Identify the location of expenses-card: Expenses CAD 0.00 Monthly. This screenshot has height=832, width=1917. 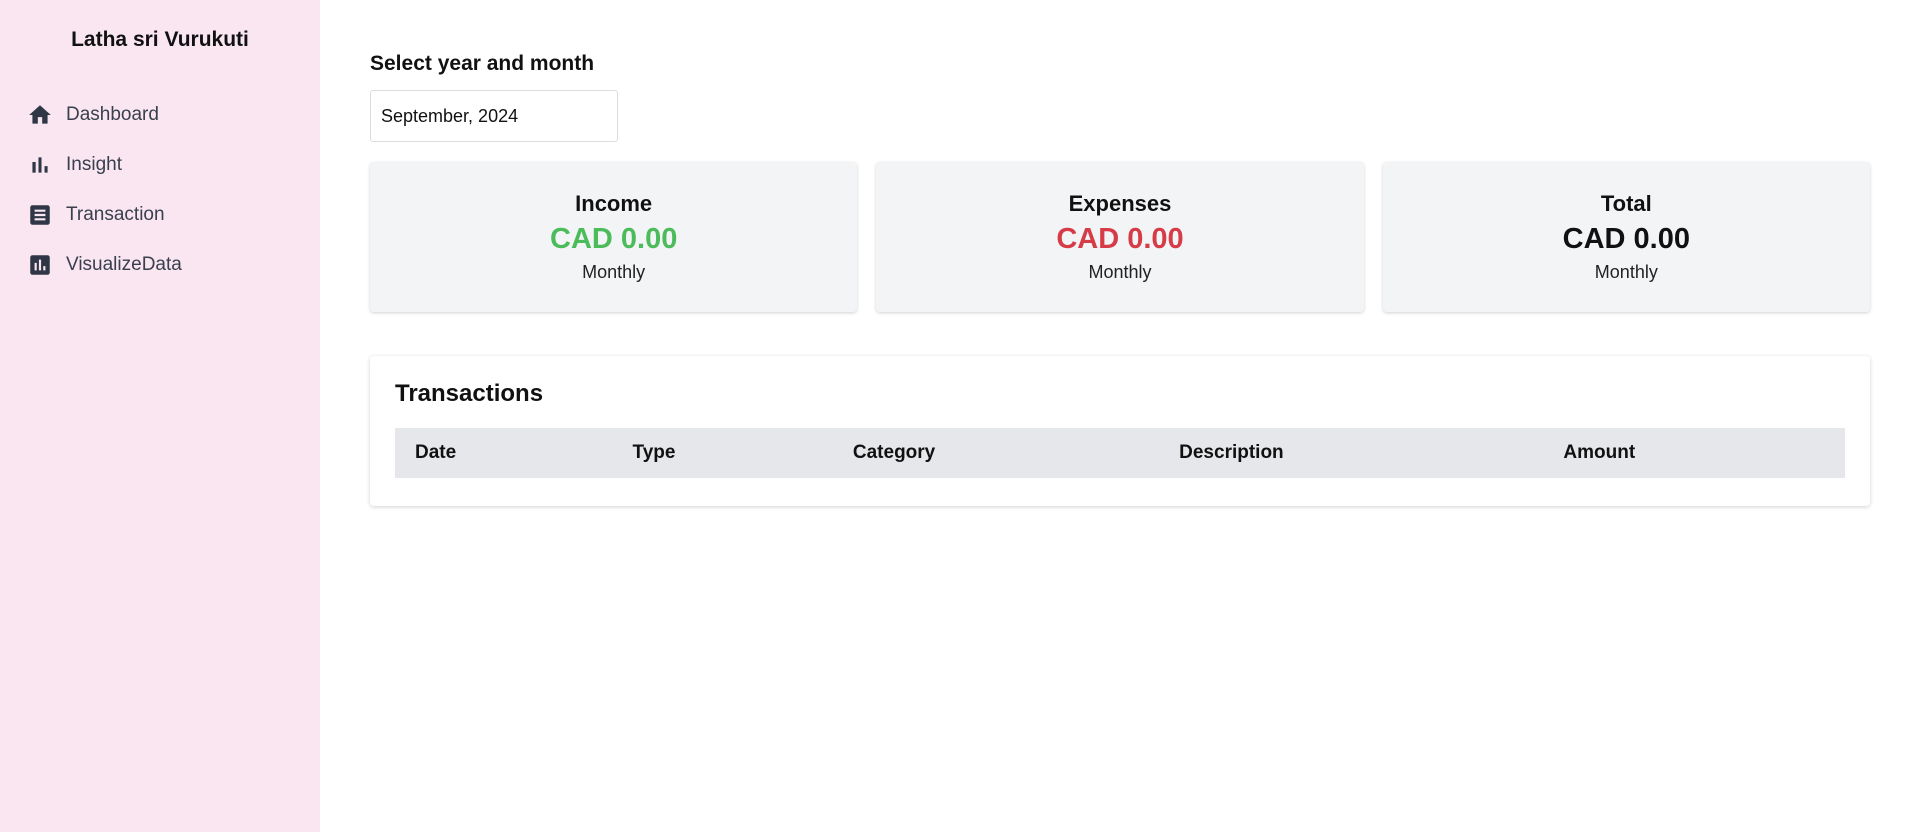
(1120, 237).